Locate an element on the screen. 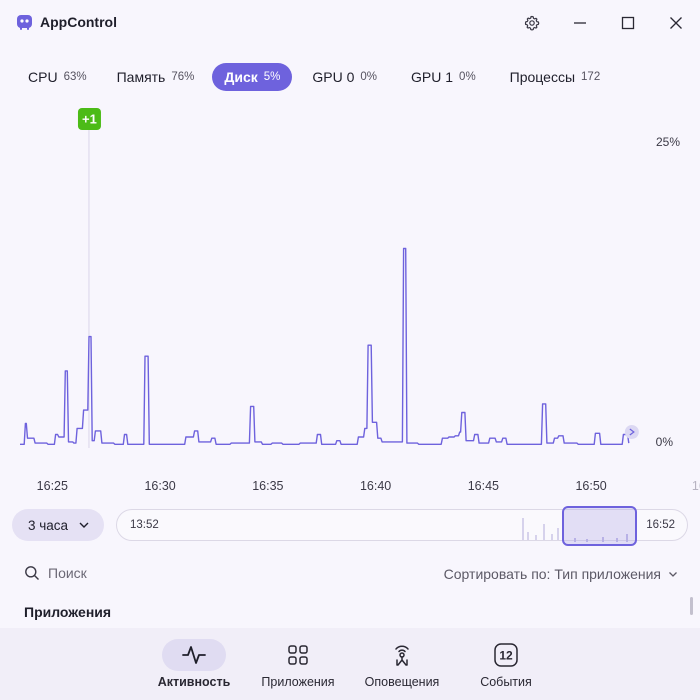 The width and height of the screenshot is (700, 700). x-tick-label: 16:35 is located at coordinates (267, 486).